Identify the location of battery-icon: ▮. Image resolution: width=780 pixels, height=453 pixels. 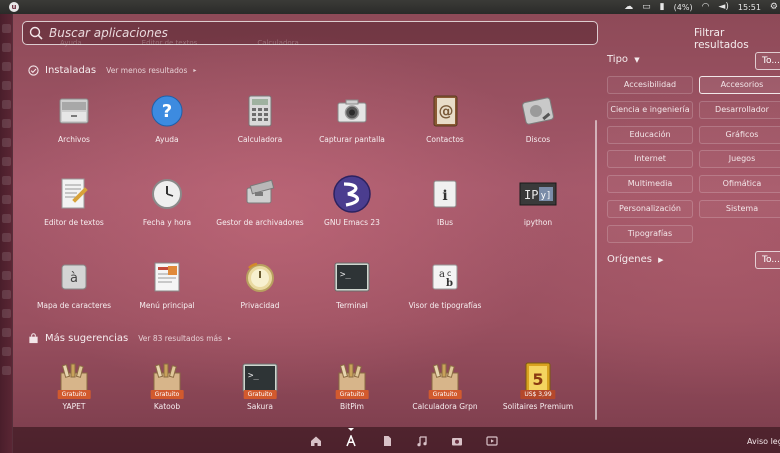
(662, 7).